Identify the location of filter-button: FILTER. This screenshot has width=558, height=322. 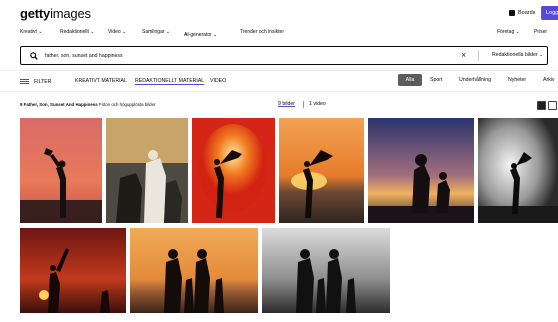
(35, 81).